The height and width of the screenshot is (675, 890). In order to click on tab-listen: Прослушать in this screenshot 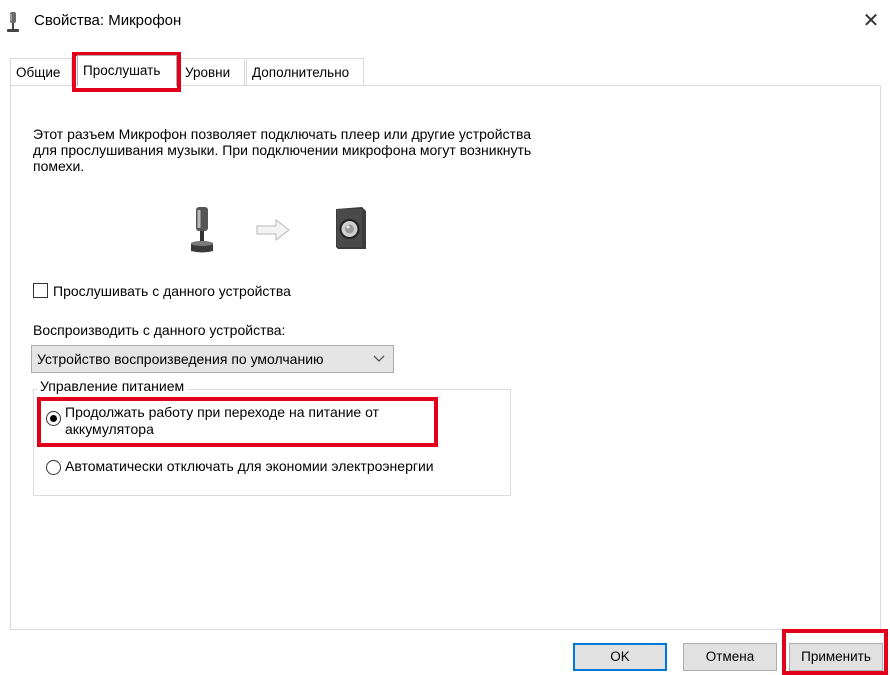, I will do `click(127, 70)`.